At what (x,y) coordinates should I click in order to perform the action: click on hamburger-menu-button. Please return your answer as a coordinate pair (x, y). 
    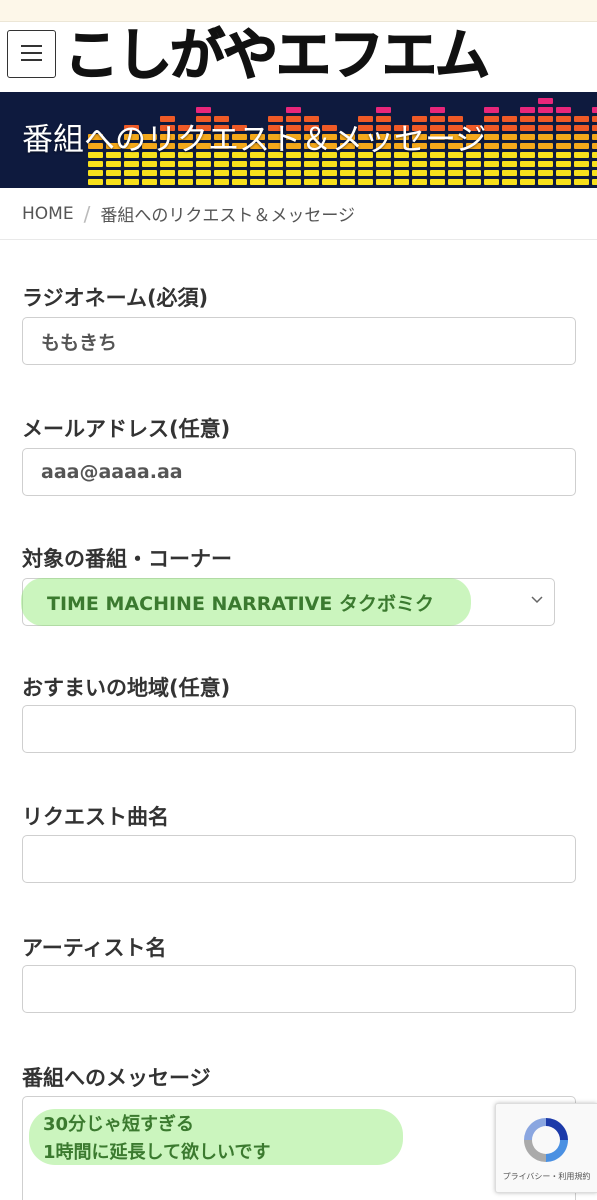
    Looking at the image, I should click on (31, 54).